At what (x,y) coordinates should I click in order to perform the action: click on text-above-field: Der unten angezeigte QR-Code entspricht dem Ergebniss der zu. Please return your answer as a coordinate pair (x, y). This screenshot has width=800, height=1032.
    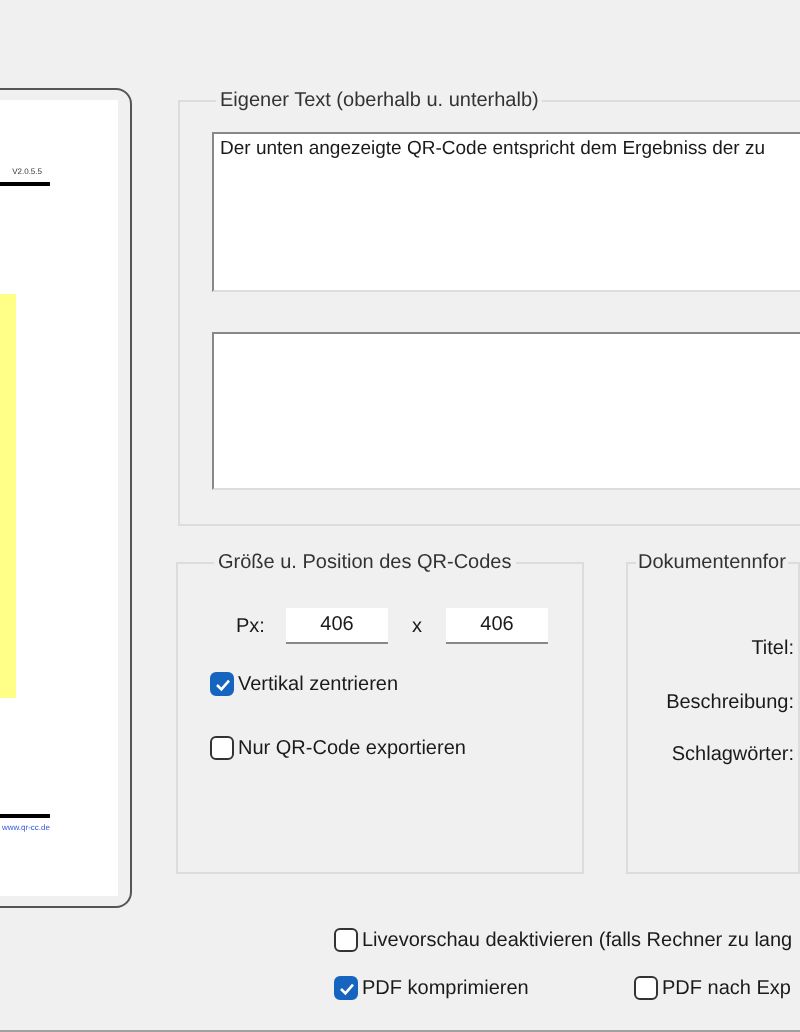
    Looking at the image, I should click on (506, 212).